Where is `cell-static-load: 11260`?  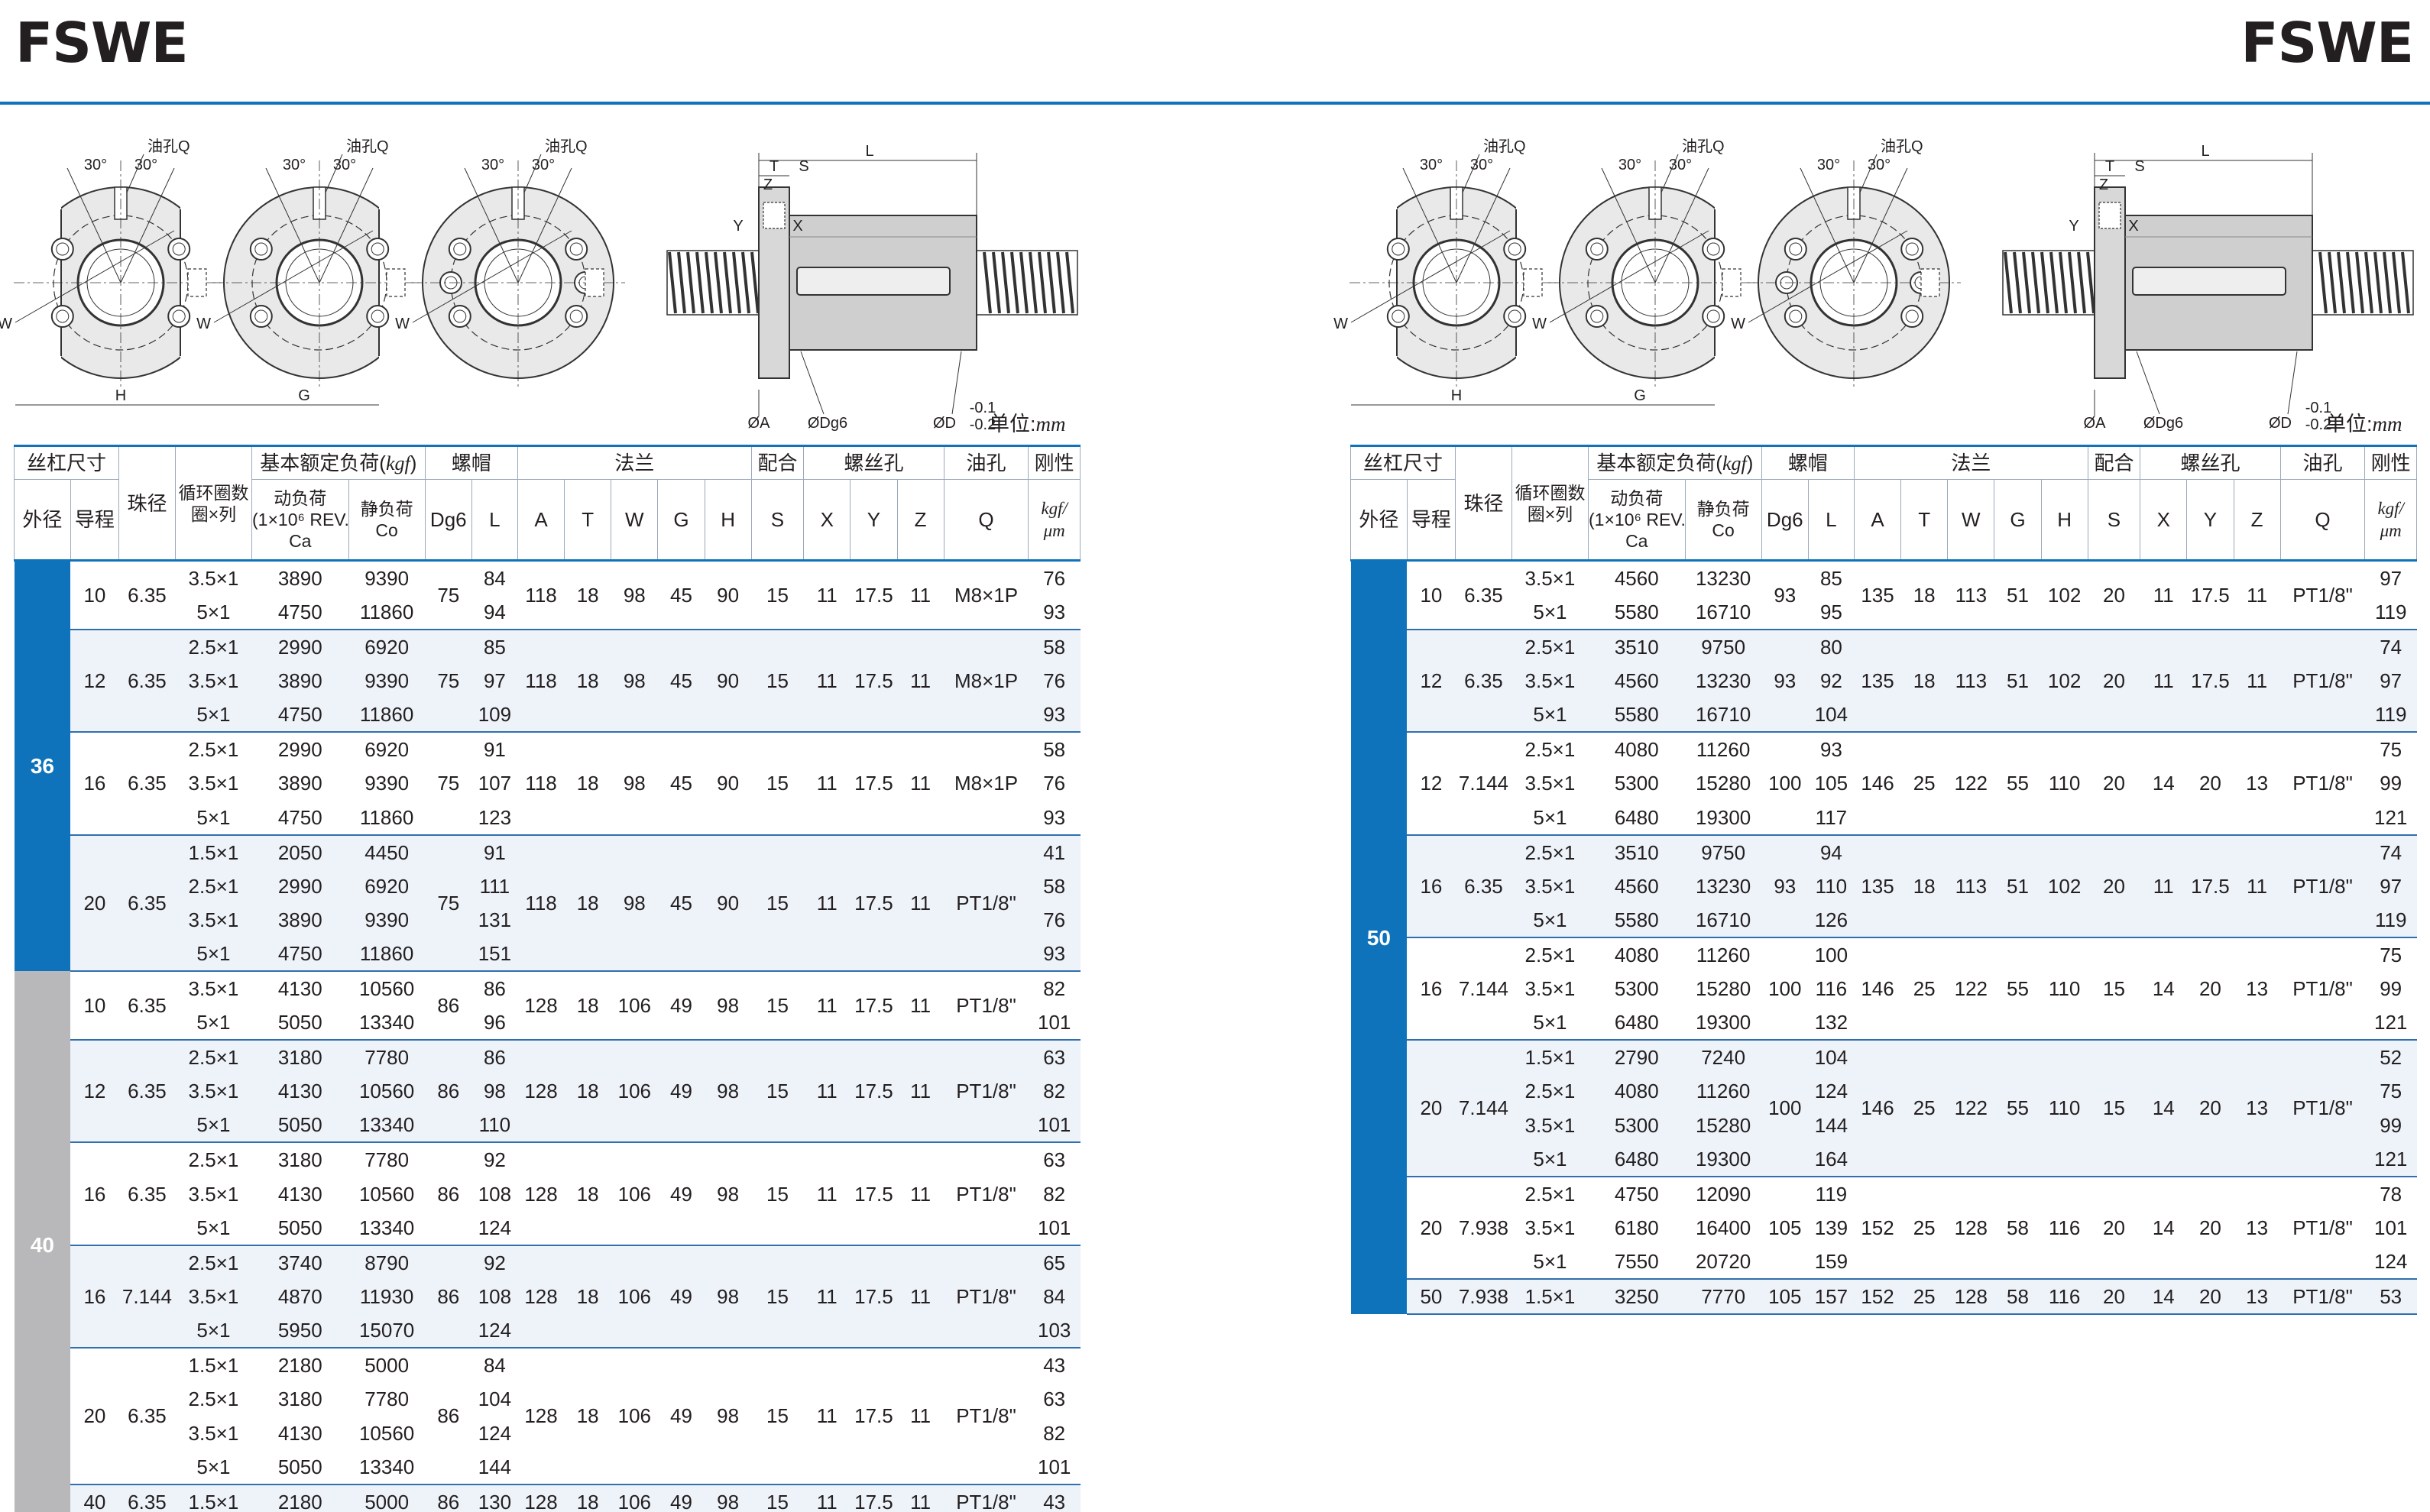 cell-static-load: 11260 is located at coordinates (1723, 1091).